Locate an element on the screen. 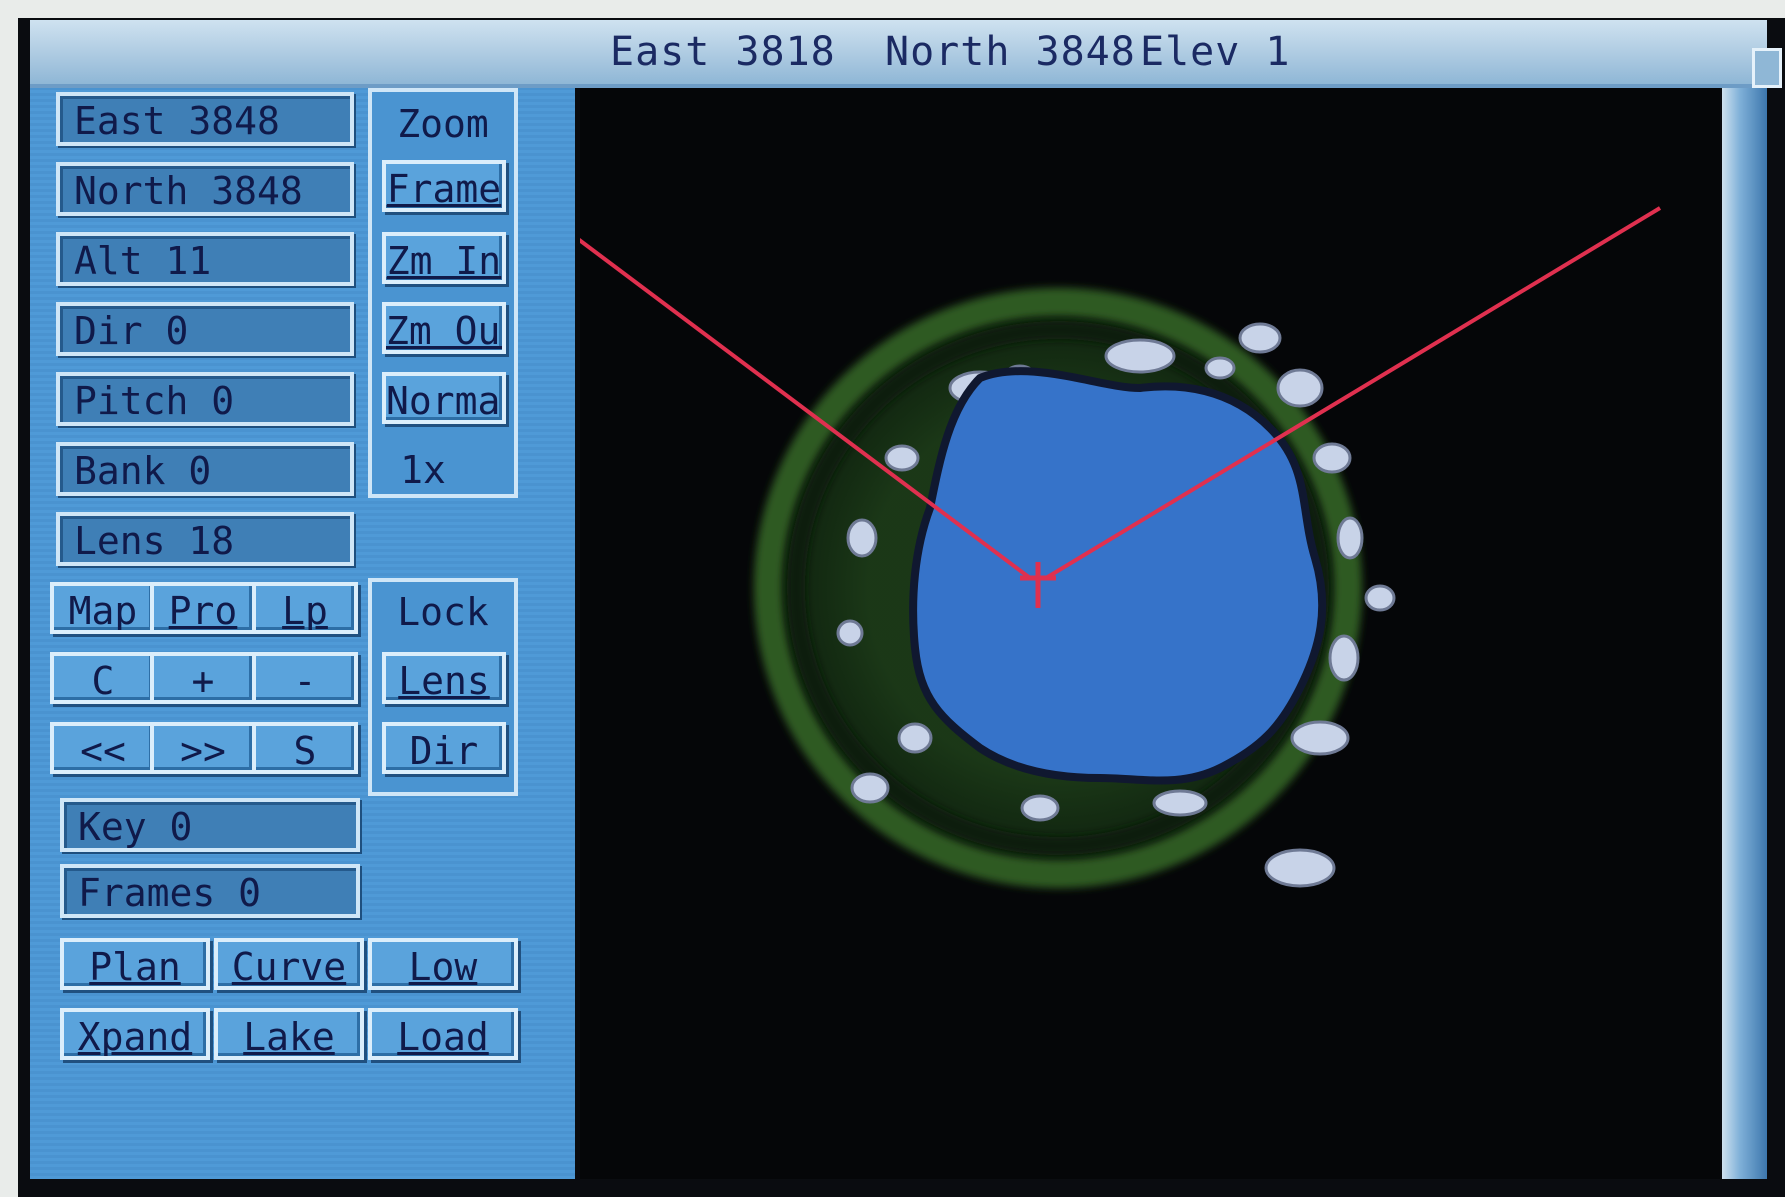 This screenshot has height=1197, width=1785. low-button: Low is located at coordinates (443, 964).